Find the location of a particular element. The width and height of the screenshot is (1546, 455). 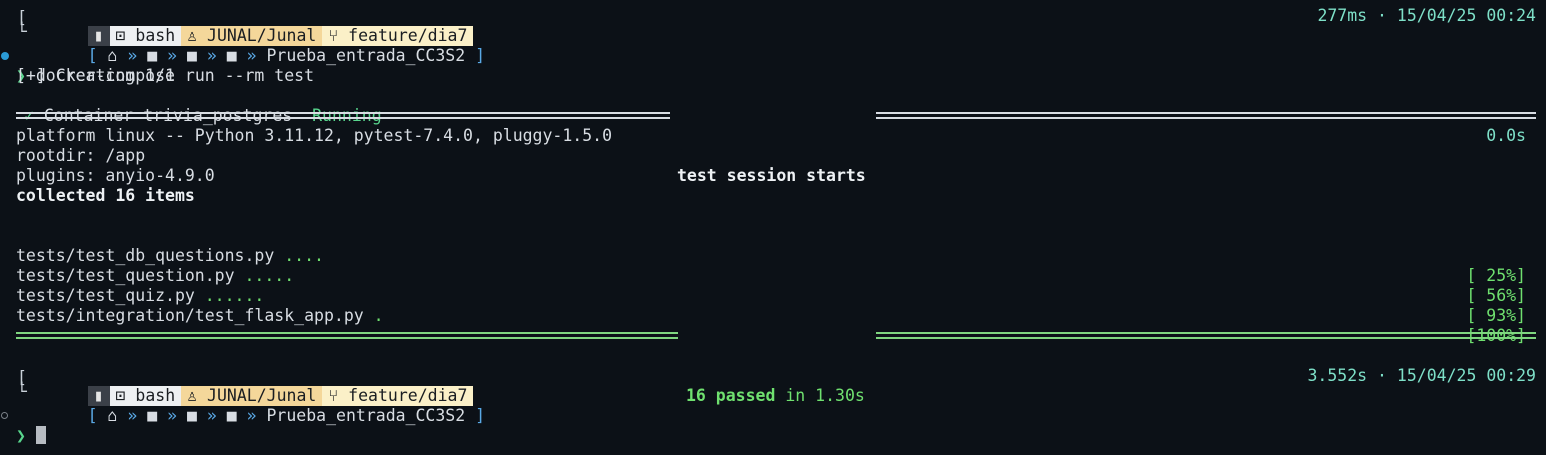

test-progress: [ 93%] is located at coordinates (1496, 315).